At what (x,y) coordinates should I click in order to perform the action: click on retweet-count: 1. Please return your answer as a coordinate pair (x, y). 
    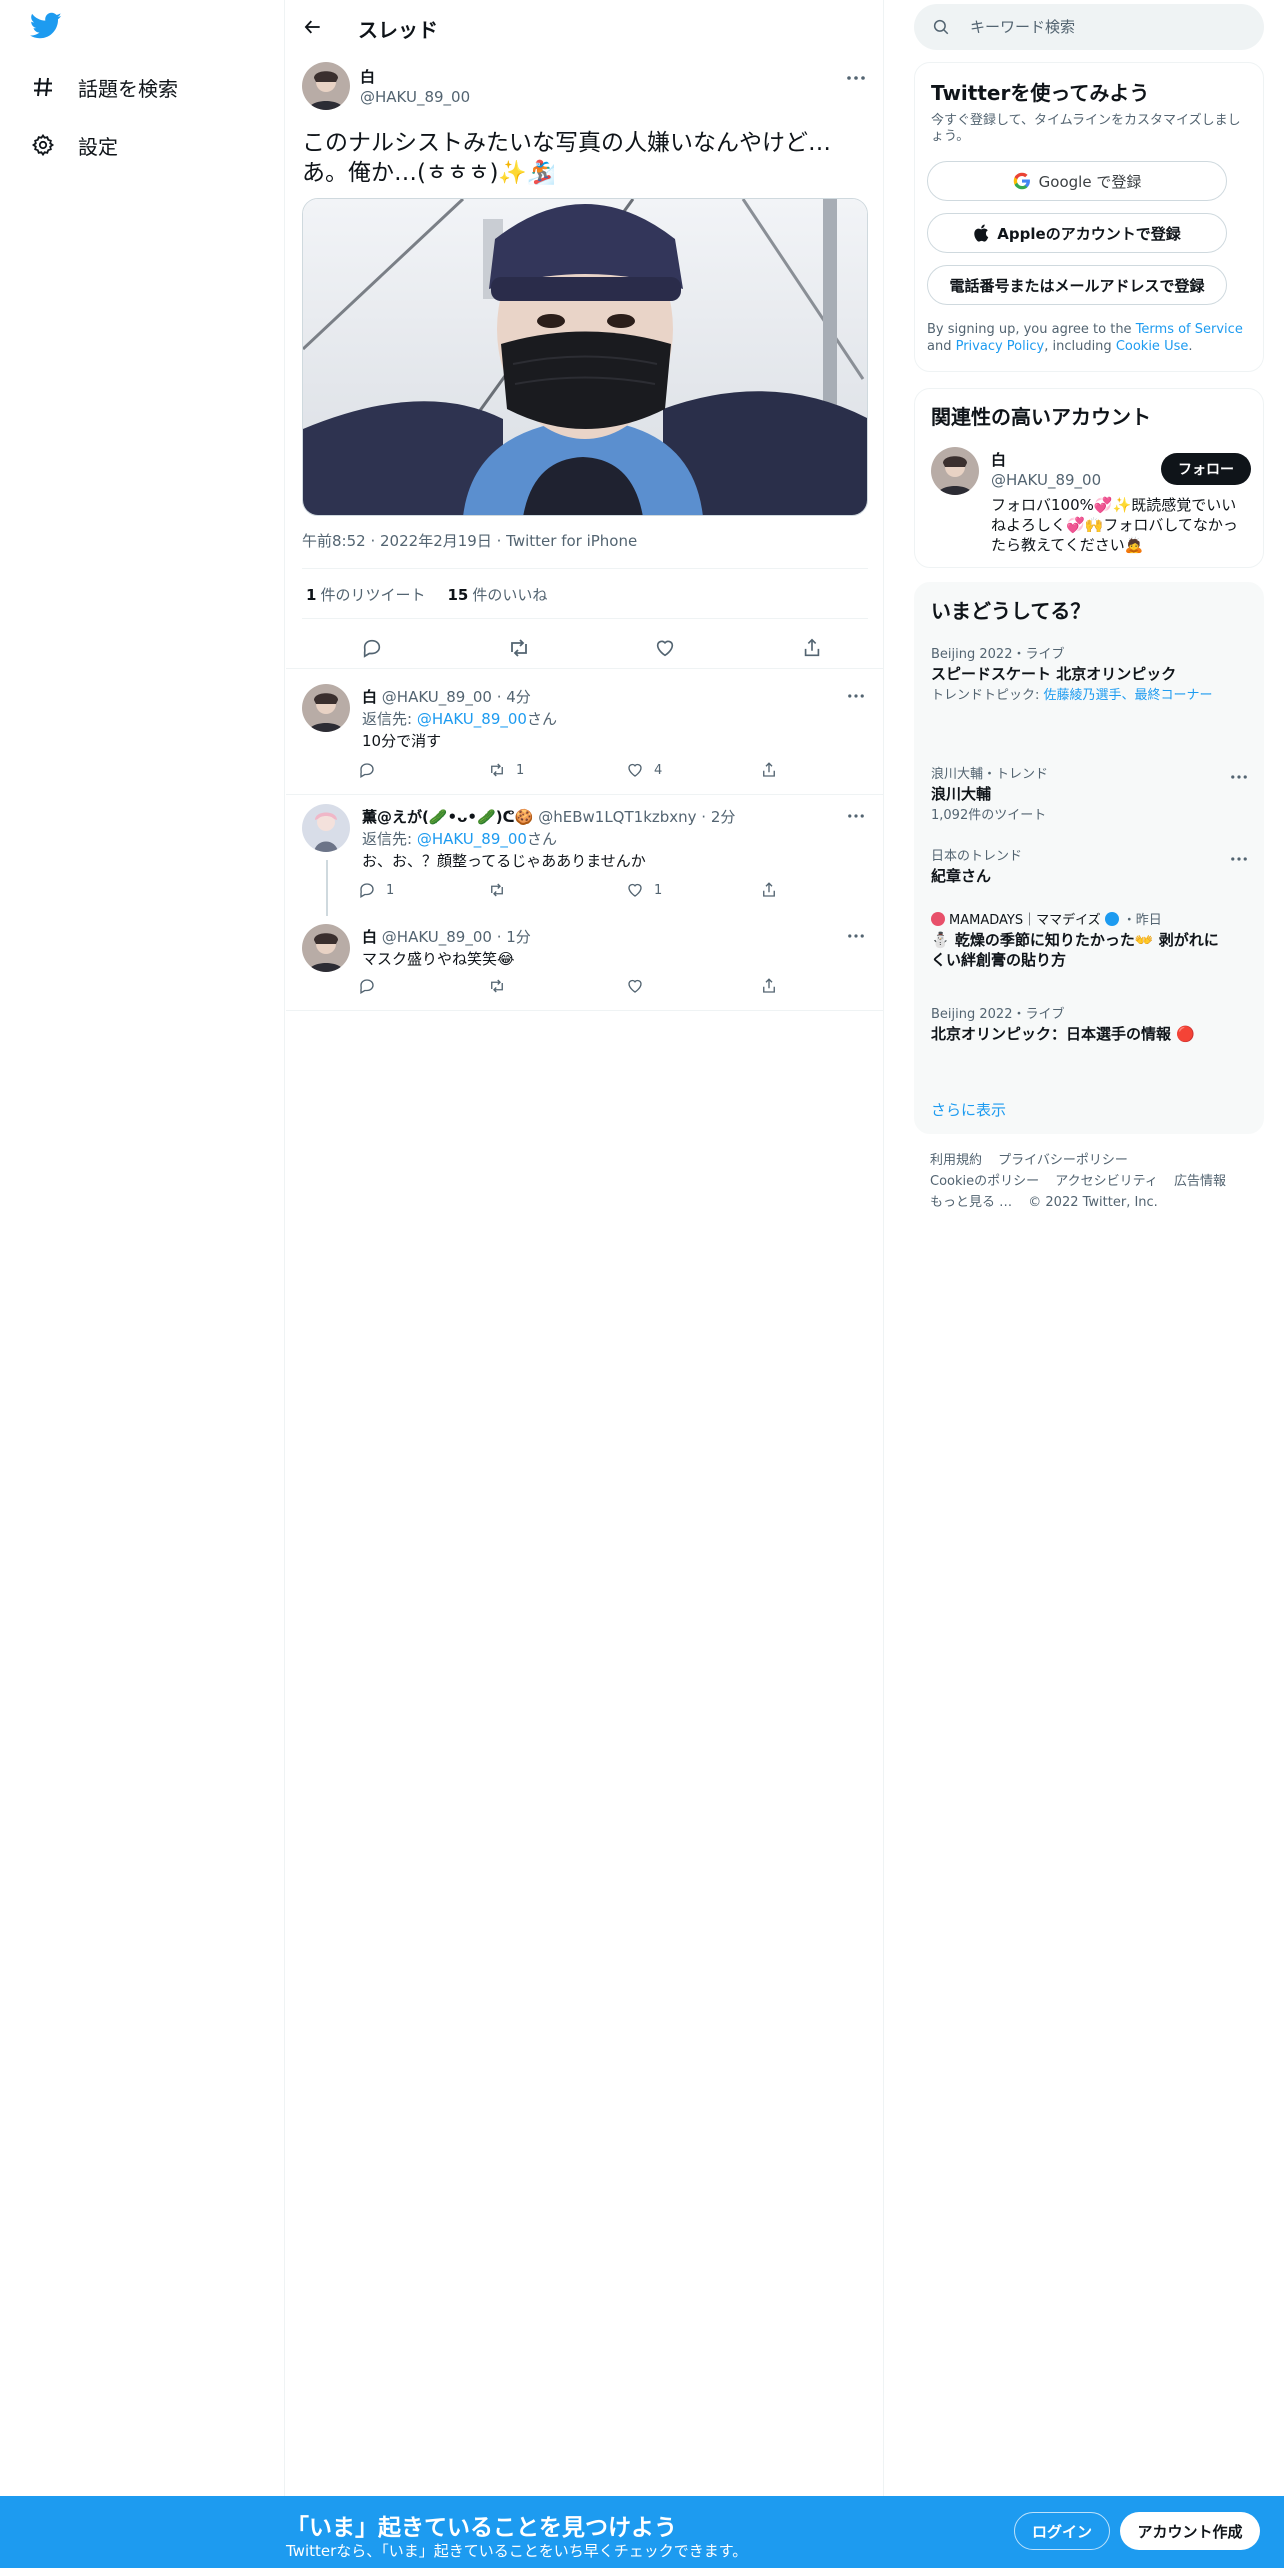
    Looking at the image, I should click on (520, 770).